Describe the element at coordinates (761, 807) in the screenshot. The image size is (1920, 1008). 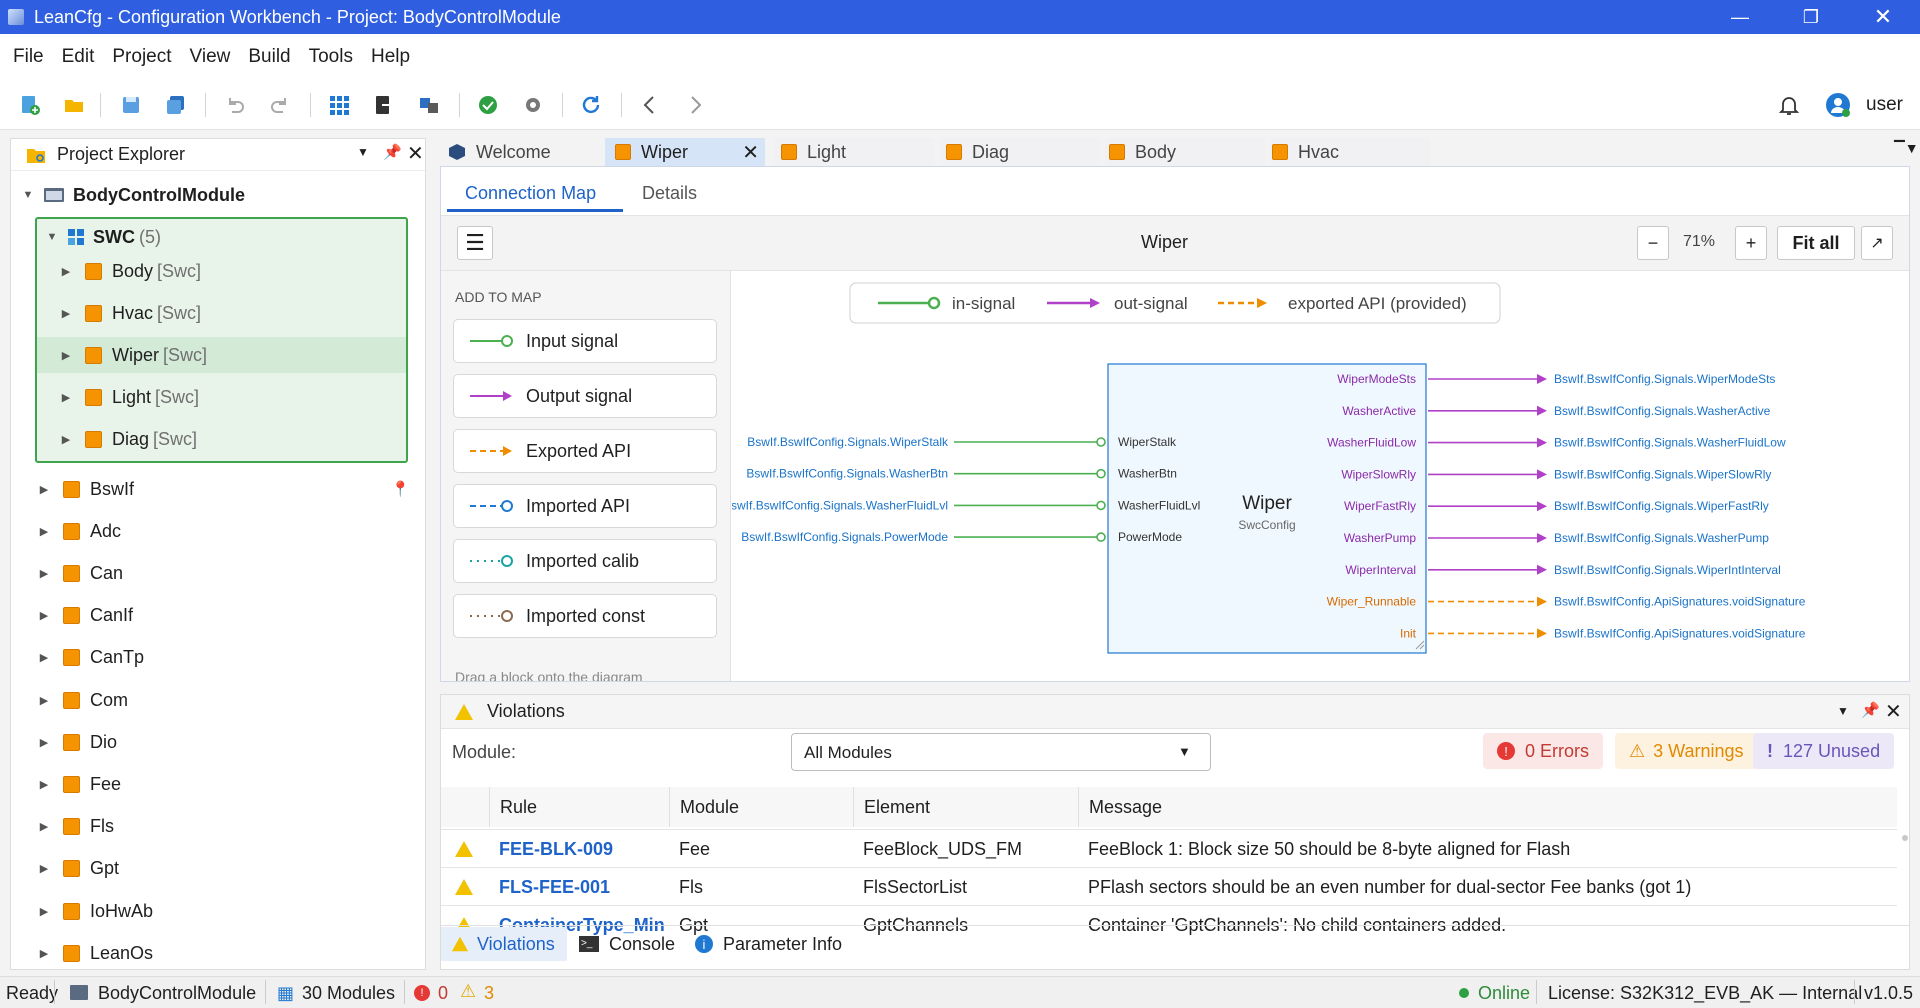
I see `col-module-header: Module` at that location.